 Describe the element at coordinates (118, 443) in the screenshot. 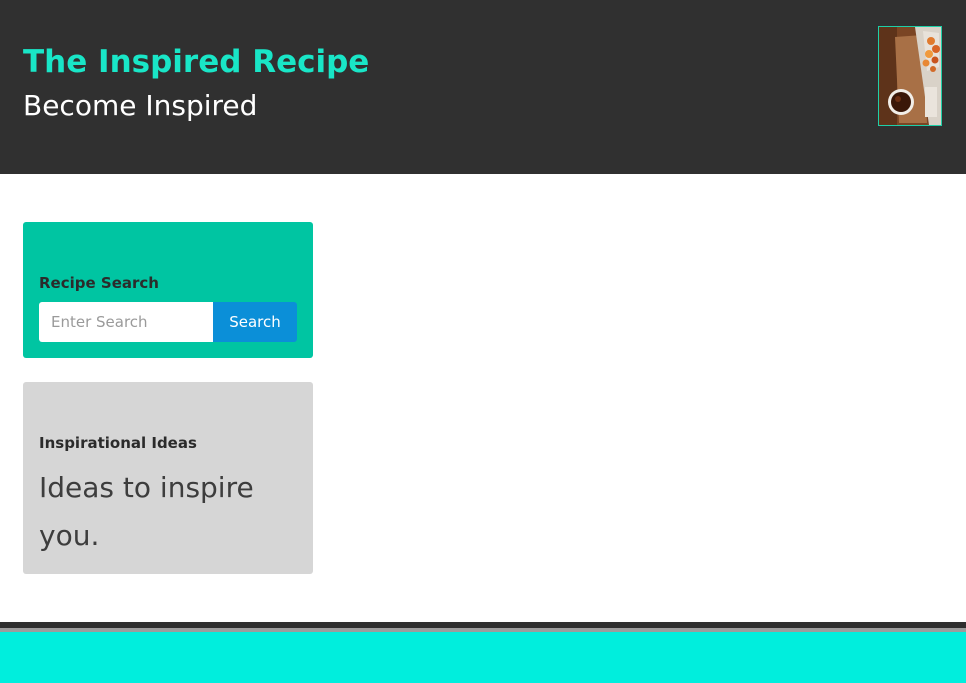

I see `inspirational-ideas-heading: Inspirational Ideas` at that location.